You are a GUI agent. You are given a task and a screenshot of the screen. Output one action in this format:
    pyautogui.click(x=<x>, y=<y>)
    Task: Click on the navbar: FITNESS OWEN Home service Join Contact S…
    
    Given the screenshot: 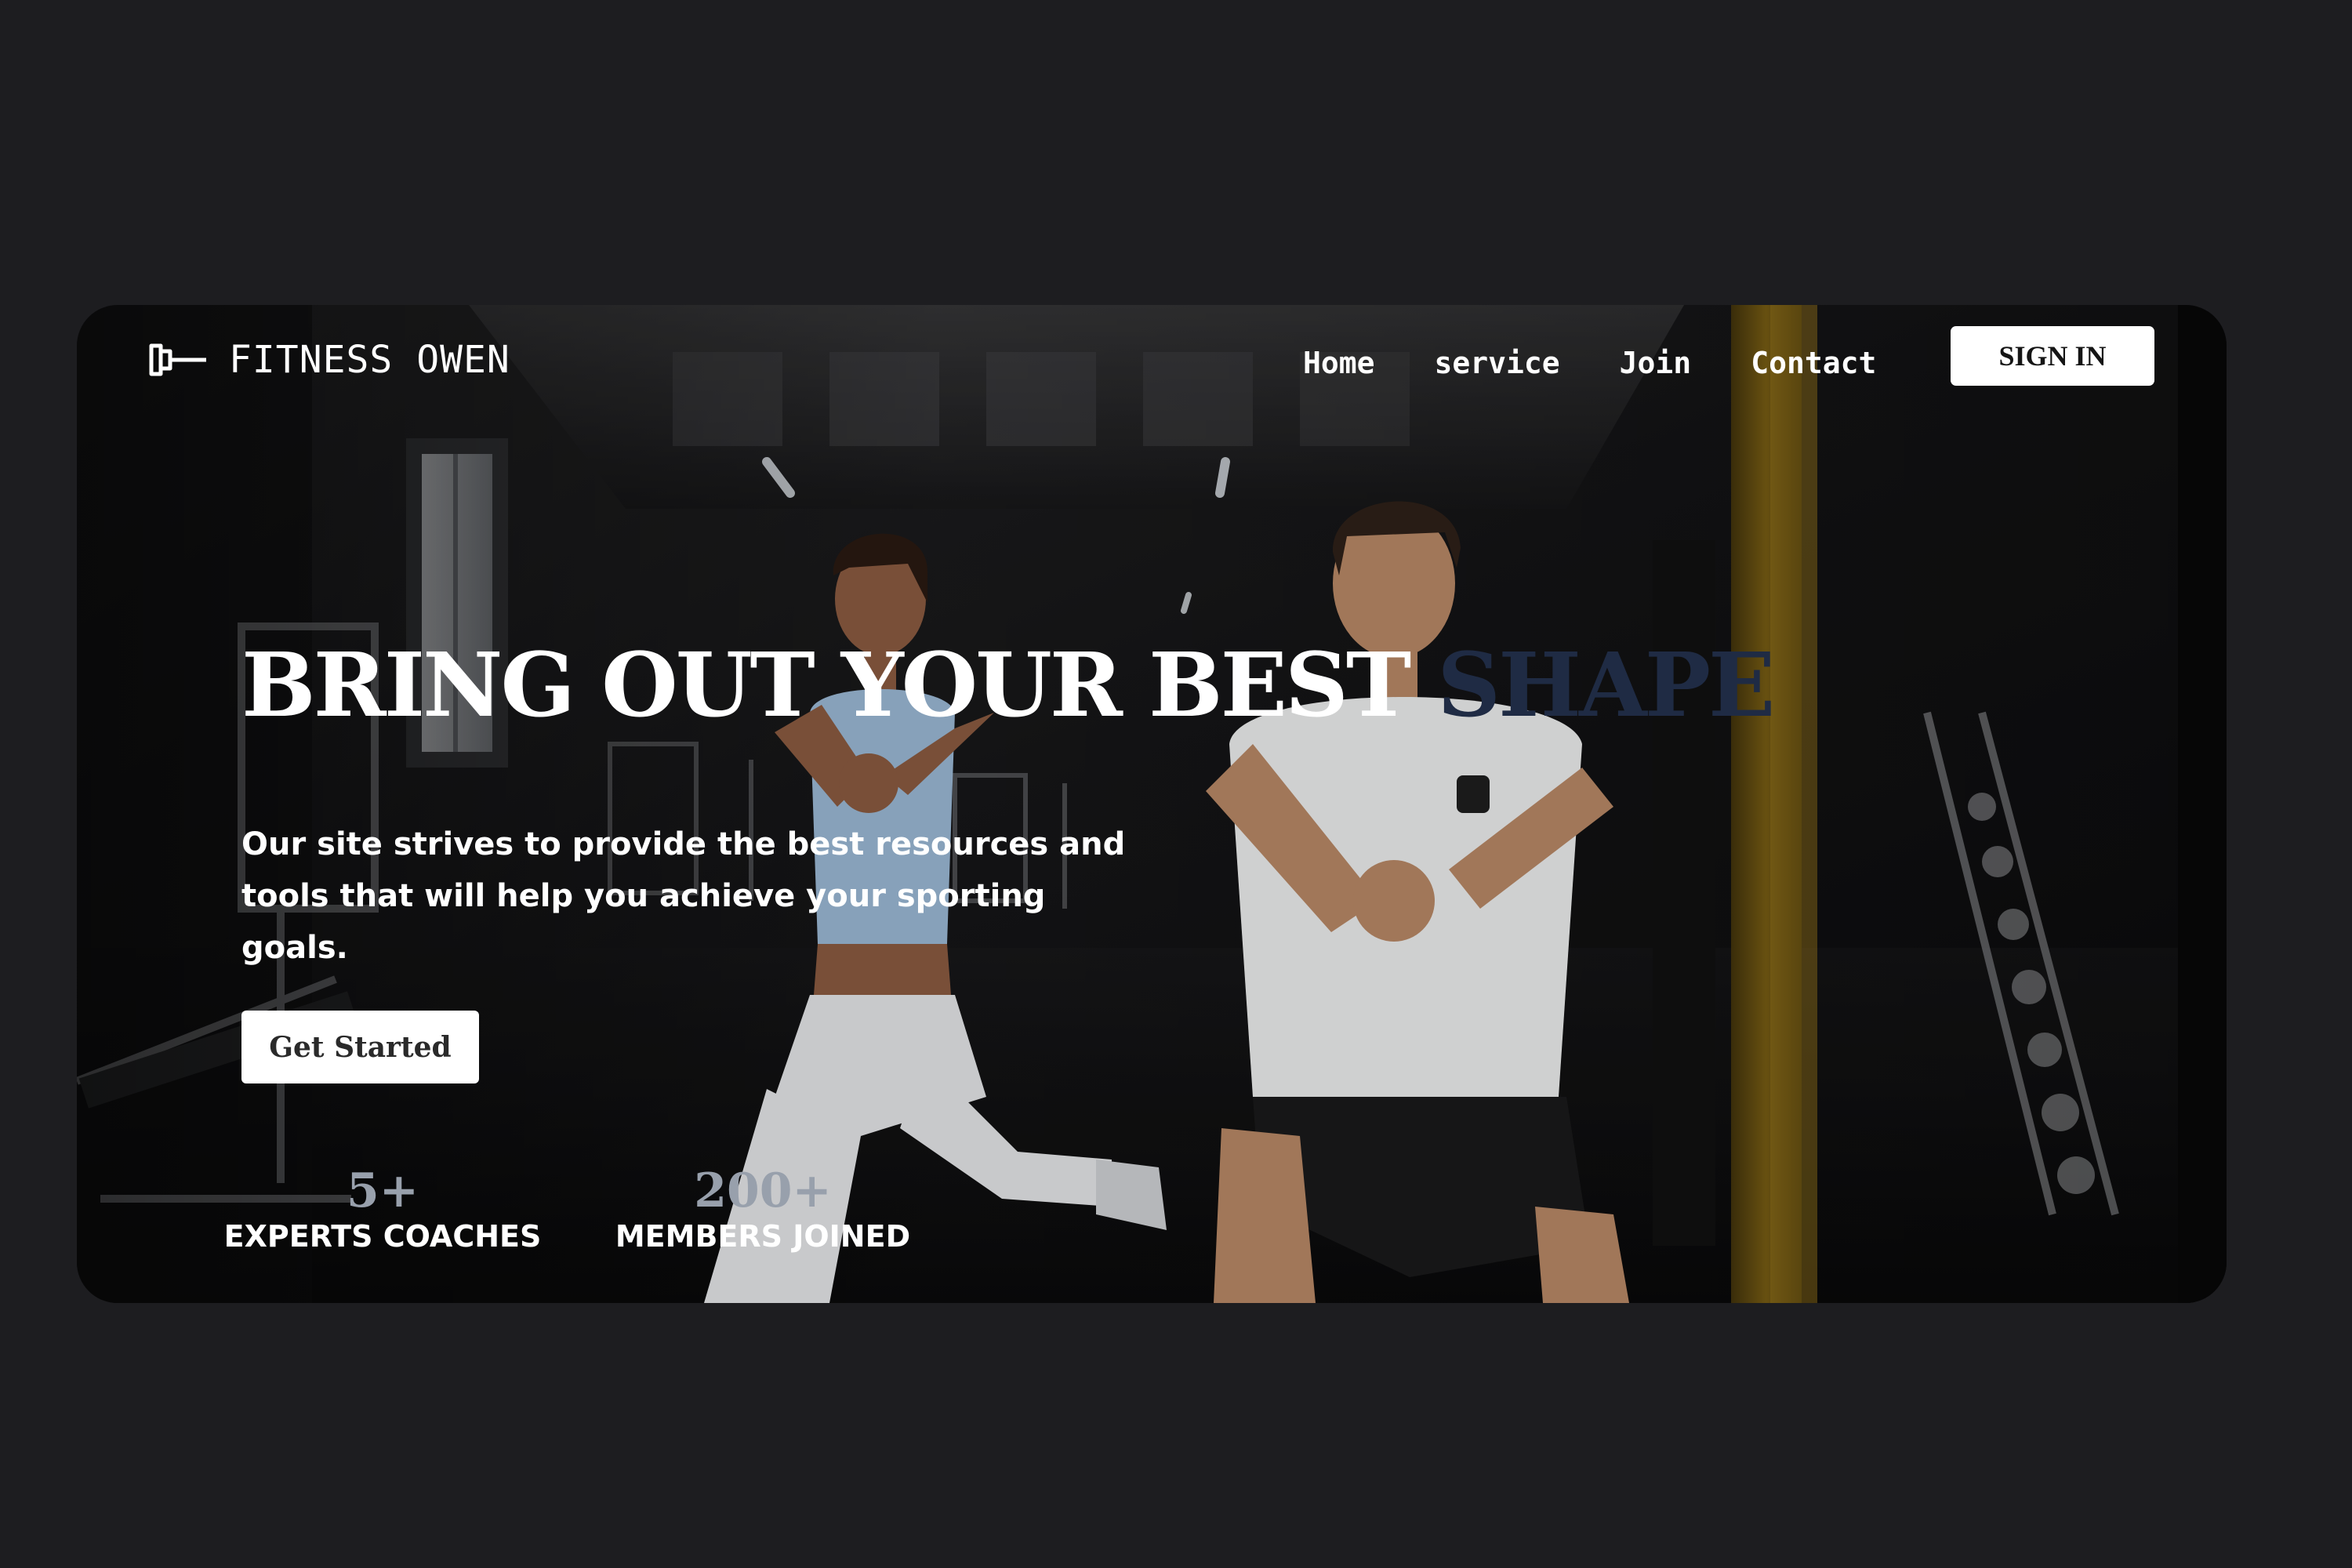 What is the action you would take?
    pyautogui.click(x=1152, y=360)
    